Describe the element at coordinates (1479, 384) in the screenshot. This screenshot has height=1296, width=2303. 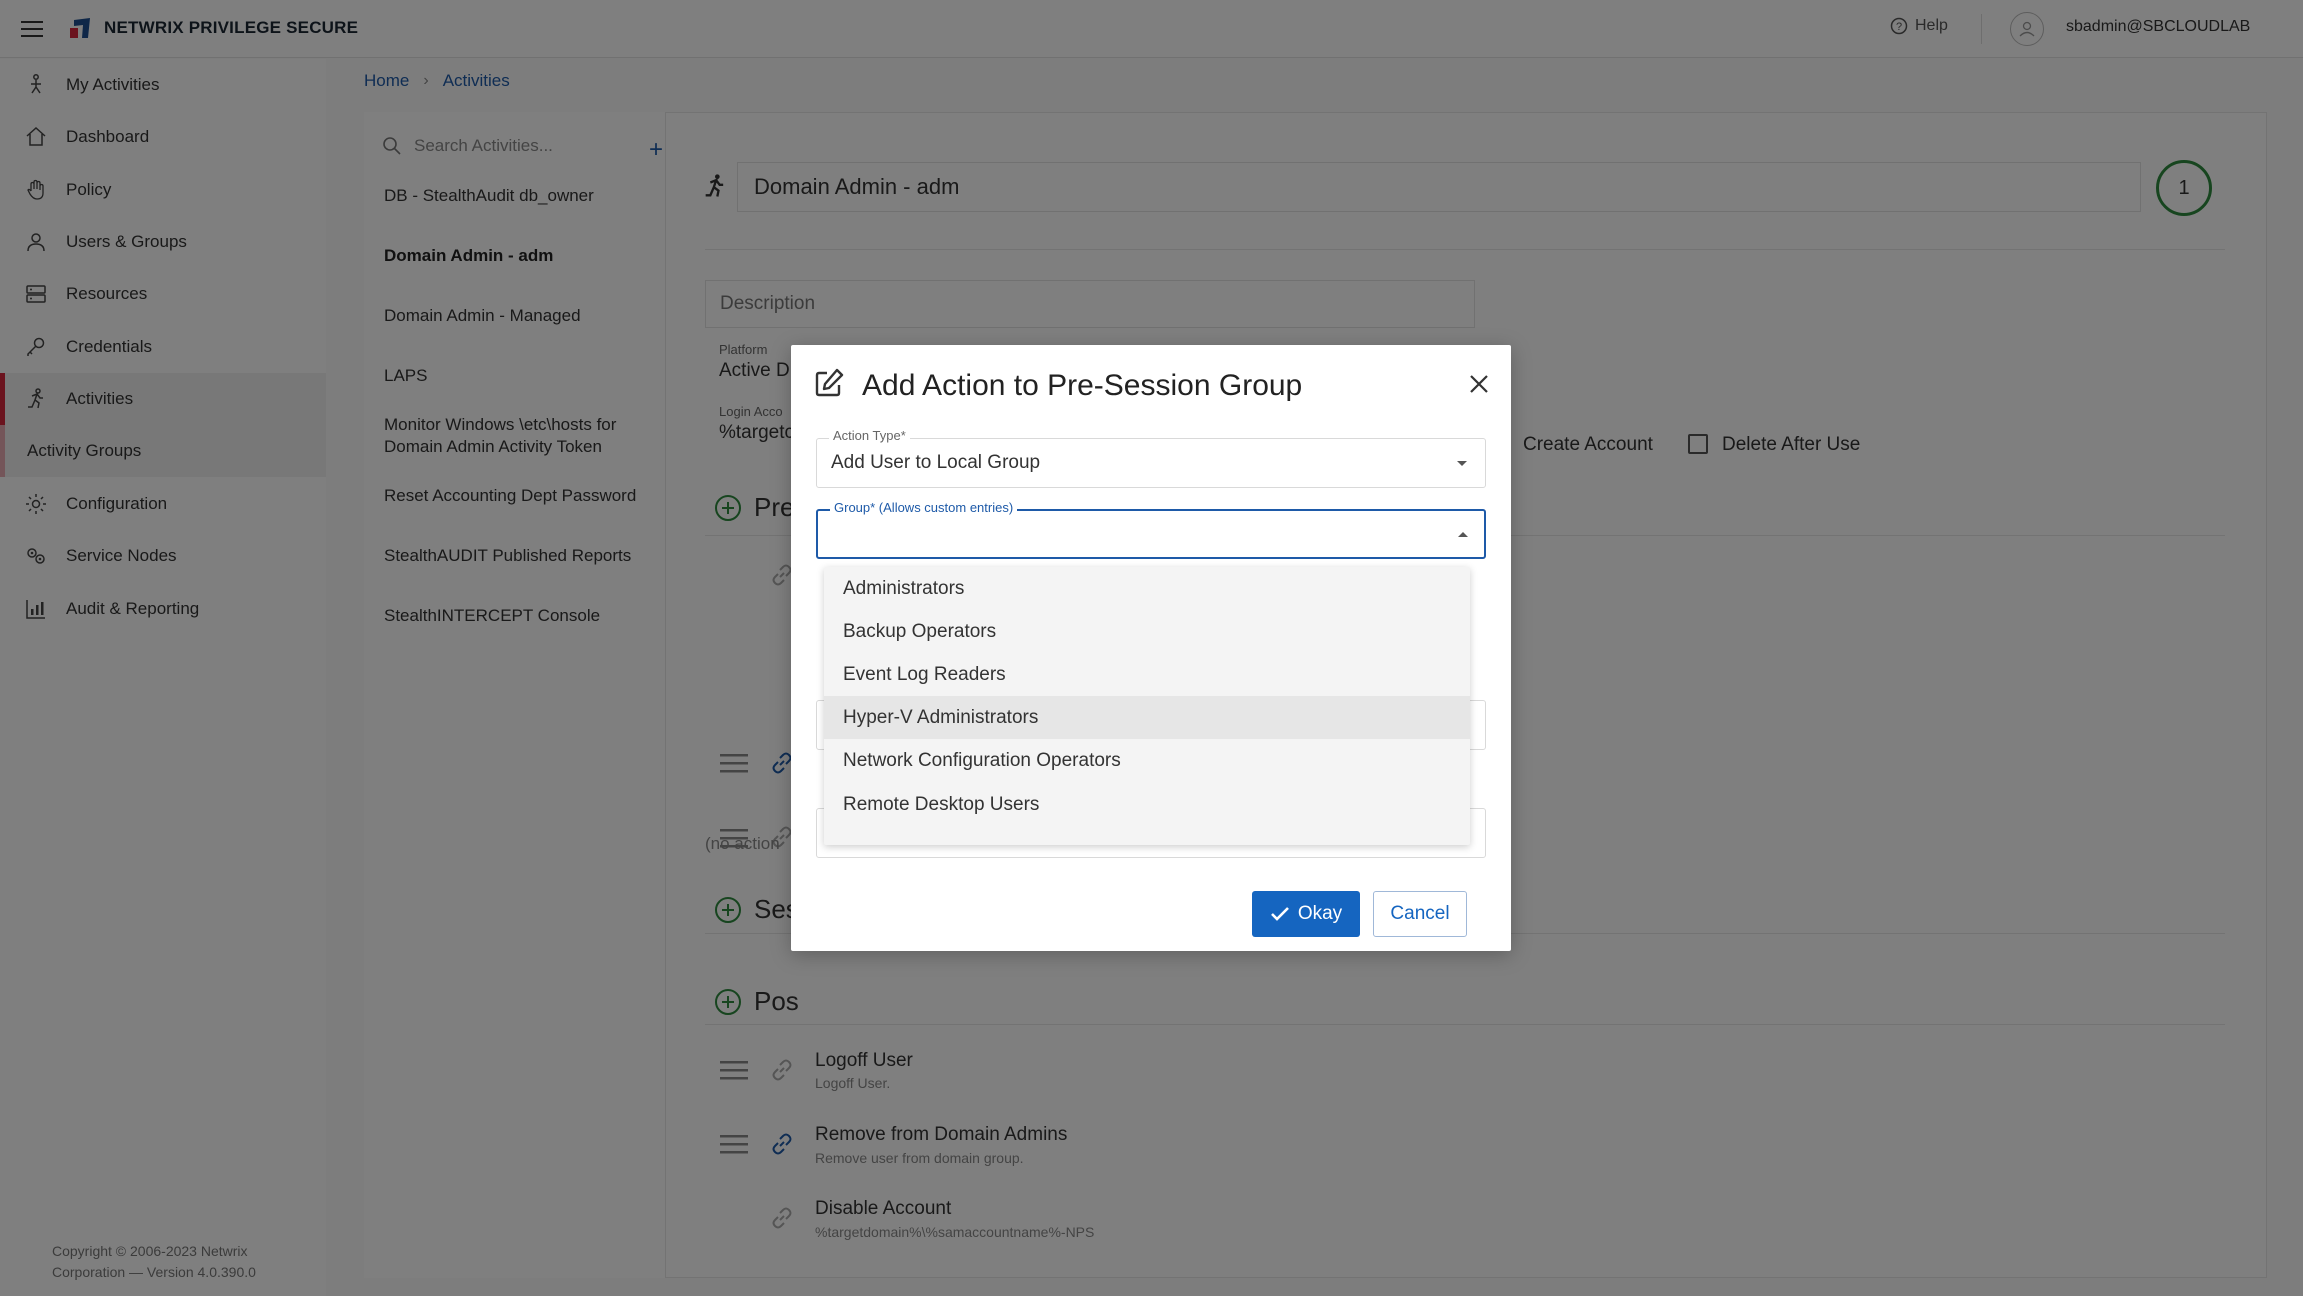
I see `close-icon` at that location.